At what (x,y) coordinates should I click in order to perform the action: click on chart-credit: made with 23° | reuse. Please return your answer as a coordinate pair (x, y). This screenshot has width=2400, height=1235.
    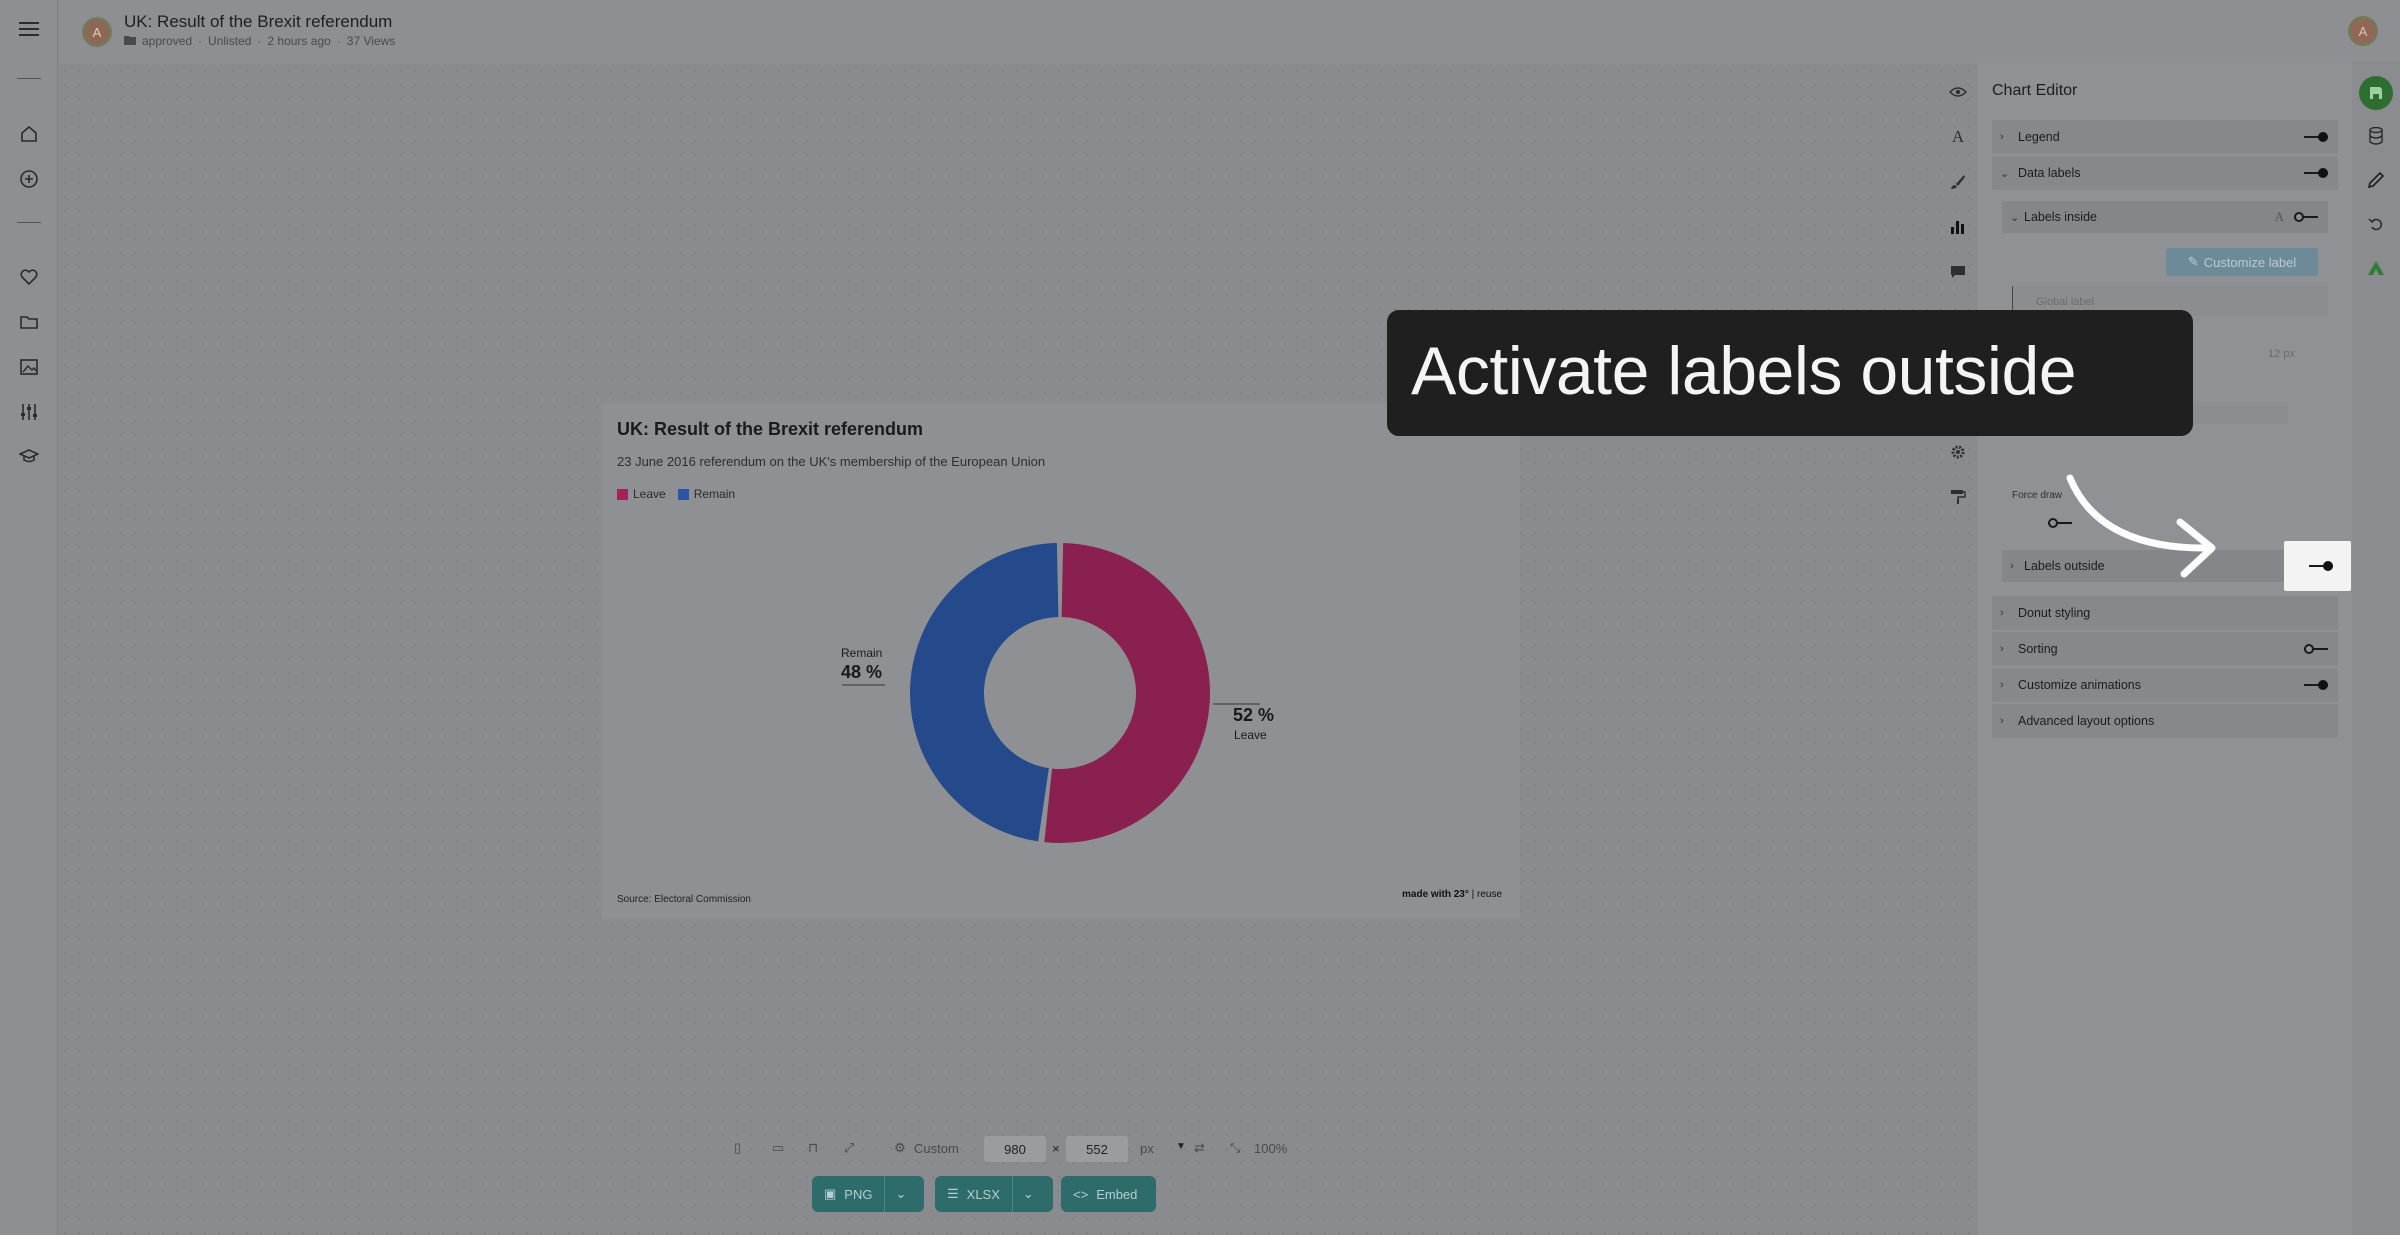
    Looking at the image, I should click on (1452, 894).